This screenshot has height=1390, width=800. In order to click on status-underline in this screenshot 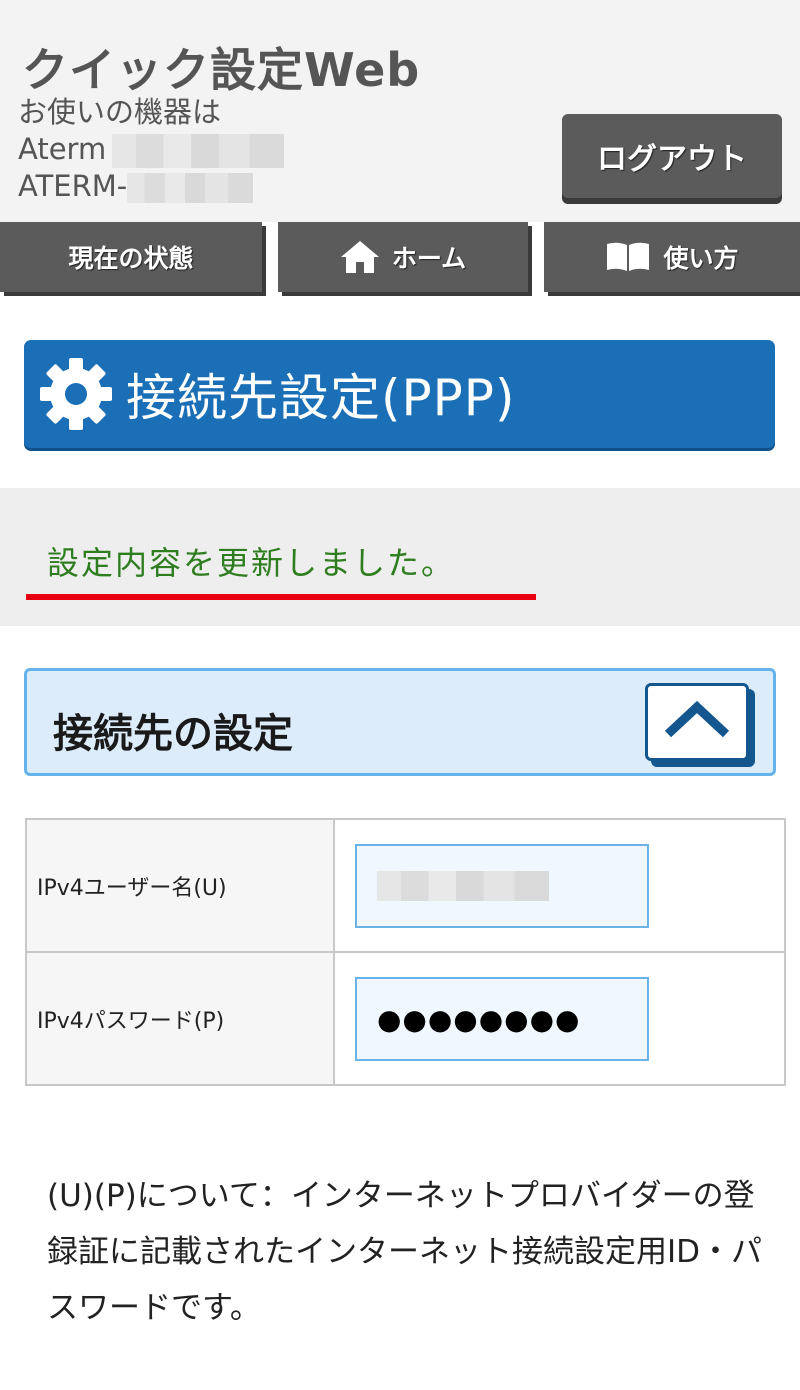, I will do `click(281, 597)`.